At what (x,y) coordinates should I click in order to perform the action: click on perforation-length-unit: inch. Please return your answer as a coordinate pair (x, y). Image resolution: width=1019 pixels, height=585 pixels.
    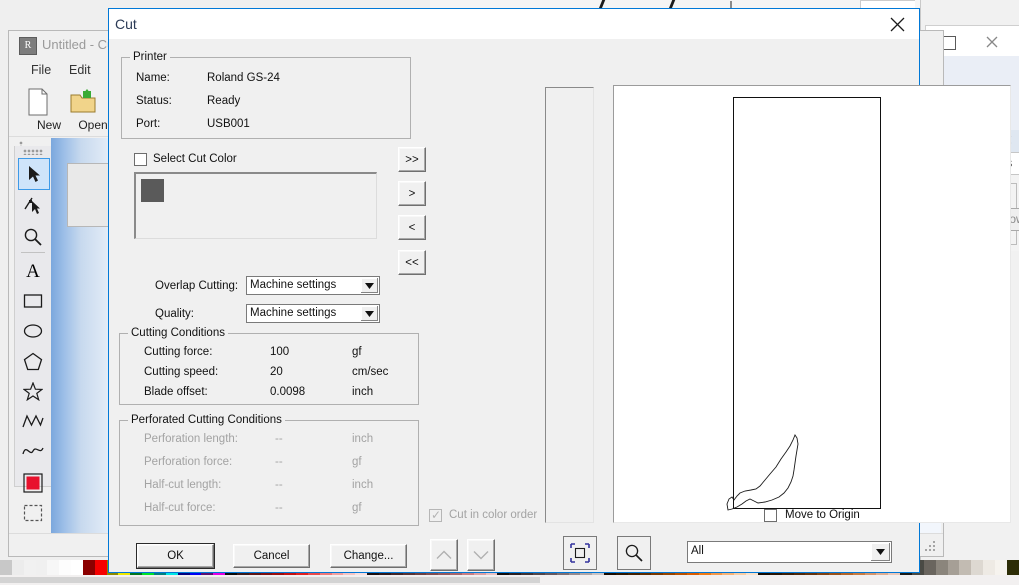
    Looking at the image, I should click on (363, 439).